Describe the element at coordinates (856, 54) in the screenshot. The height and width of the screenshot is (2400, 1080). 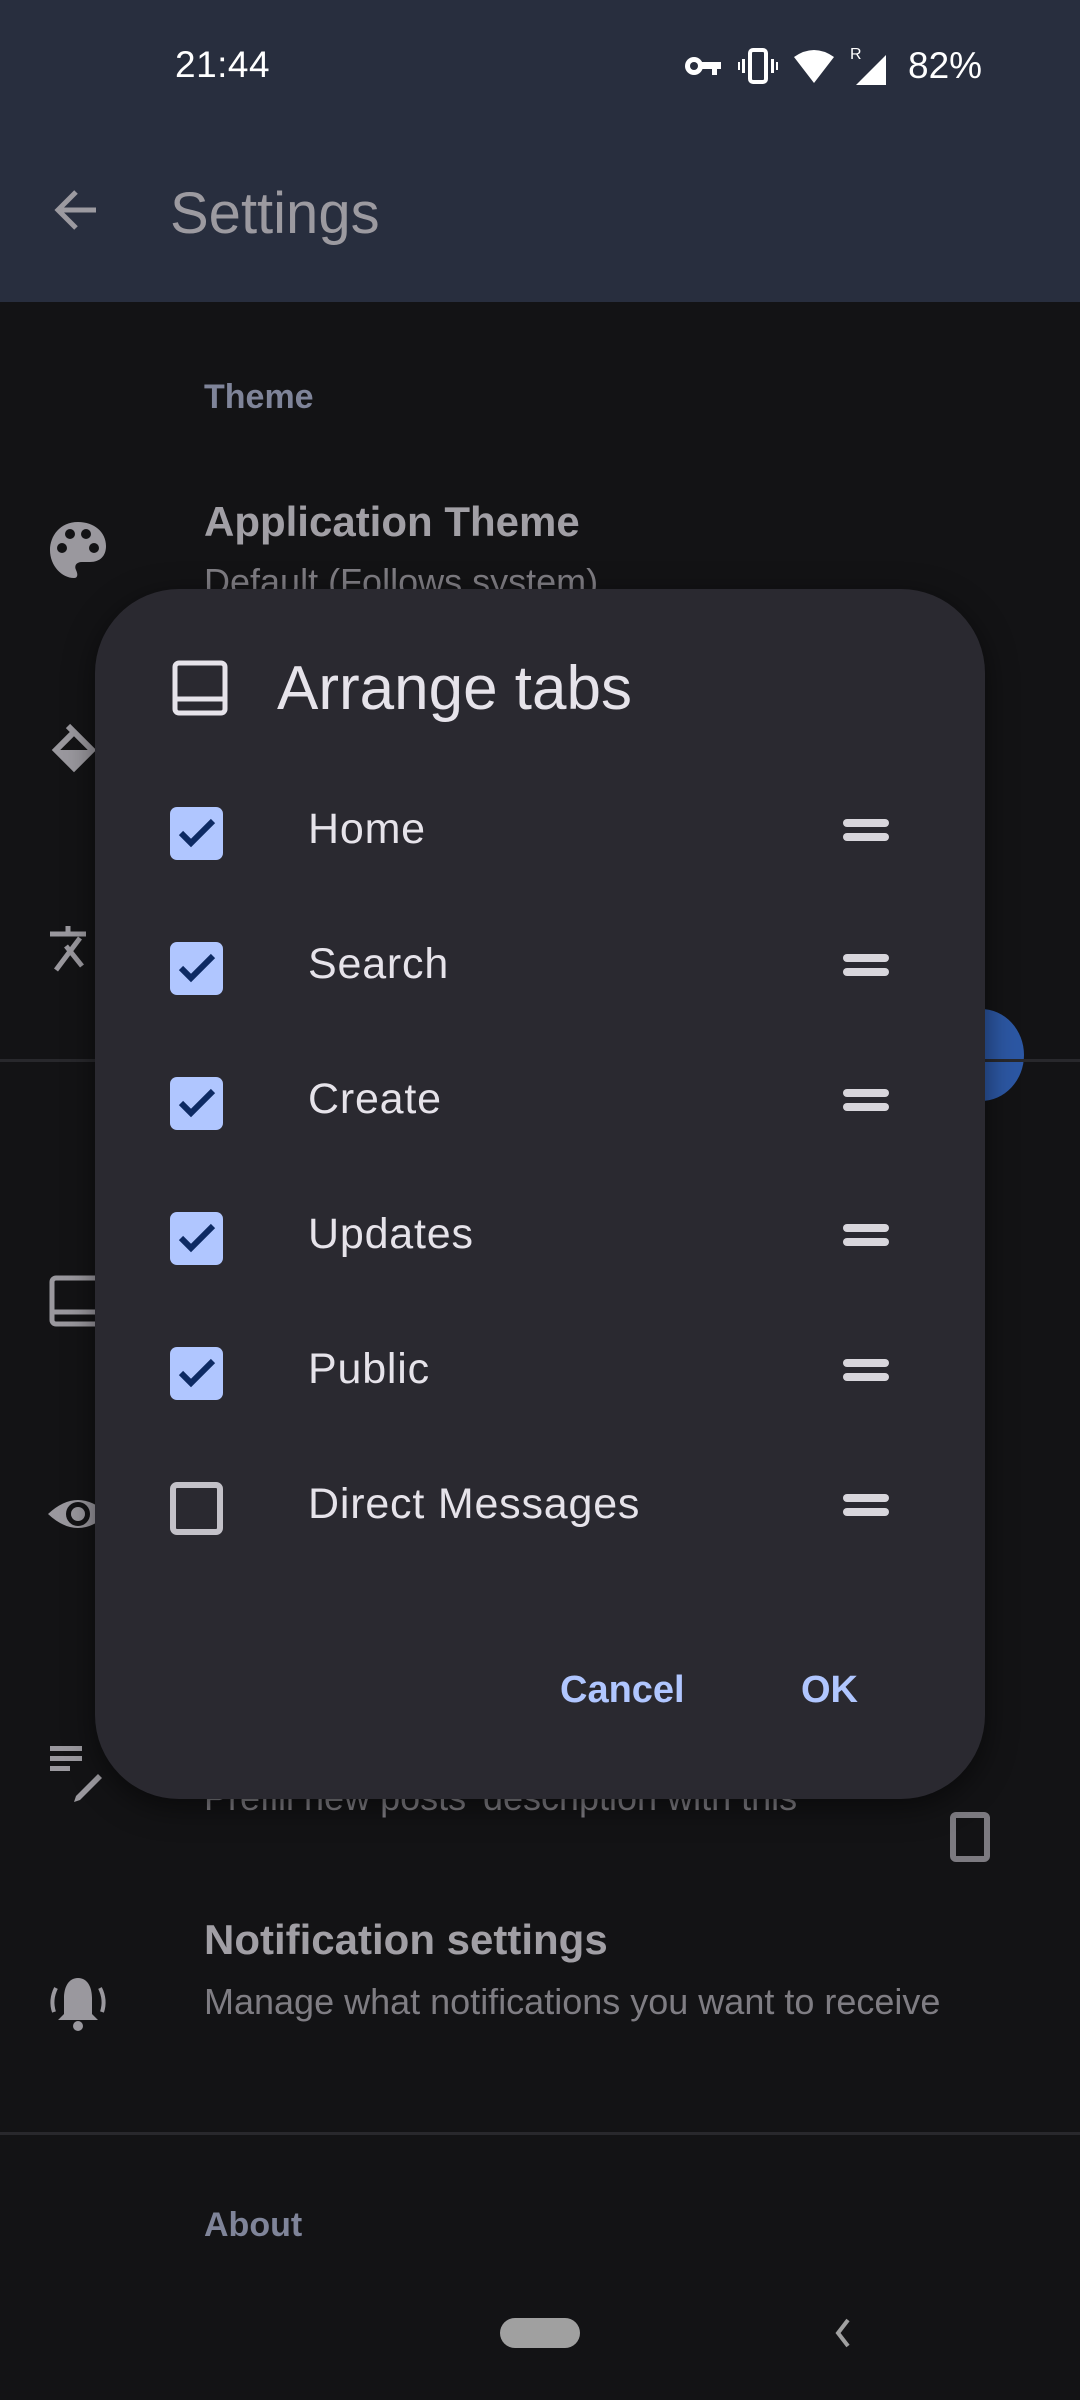
I see `svg-text: R` at that location.